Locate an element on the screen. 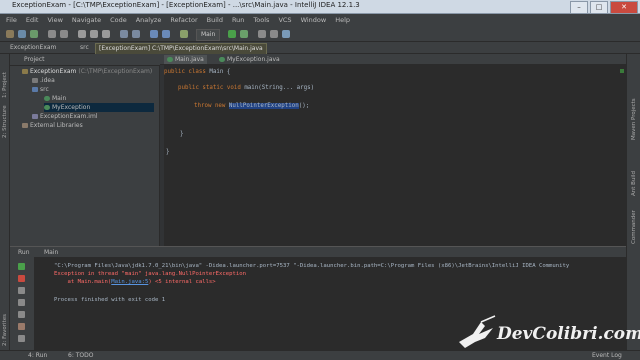 The image size is (640, 360). code-line-3: throw new NullPointerException(); is located at coordinates (251, 106).